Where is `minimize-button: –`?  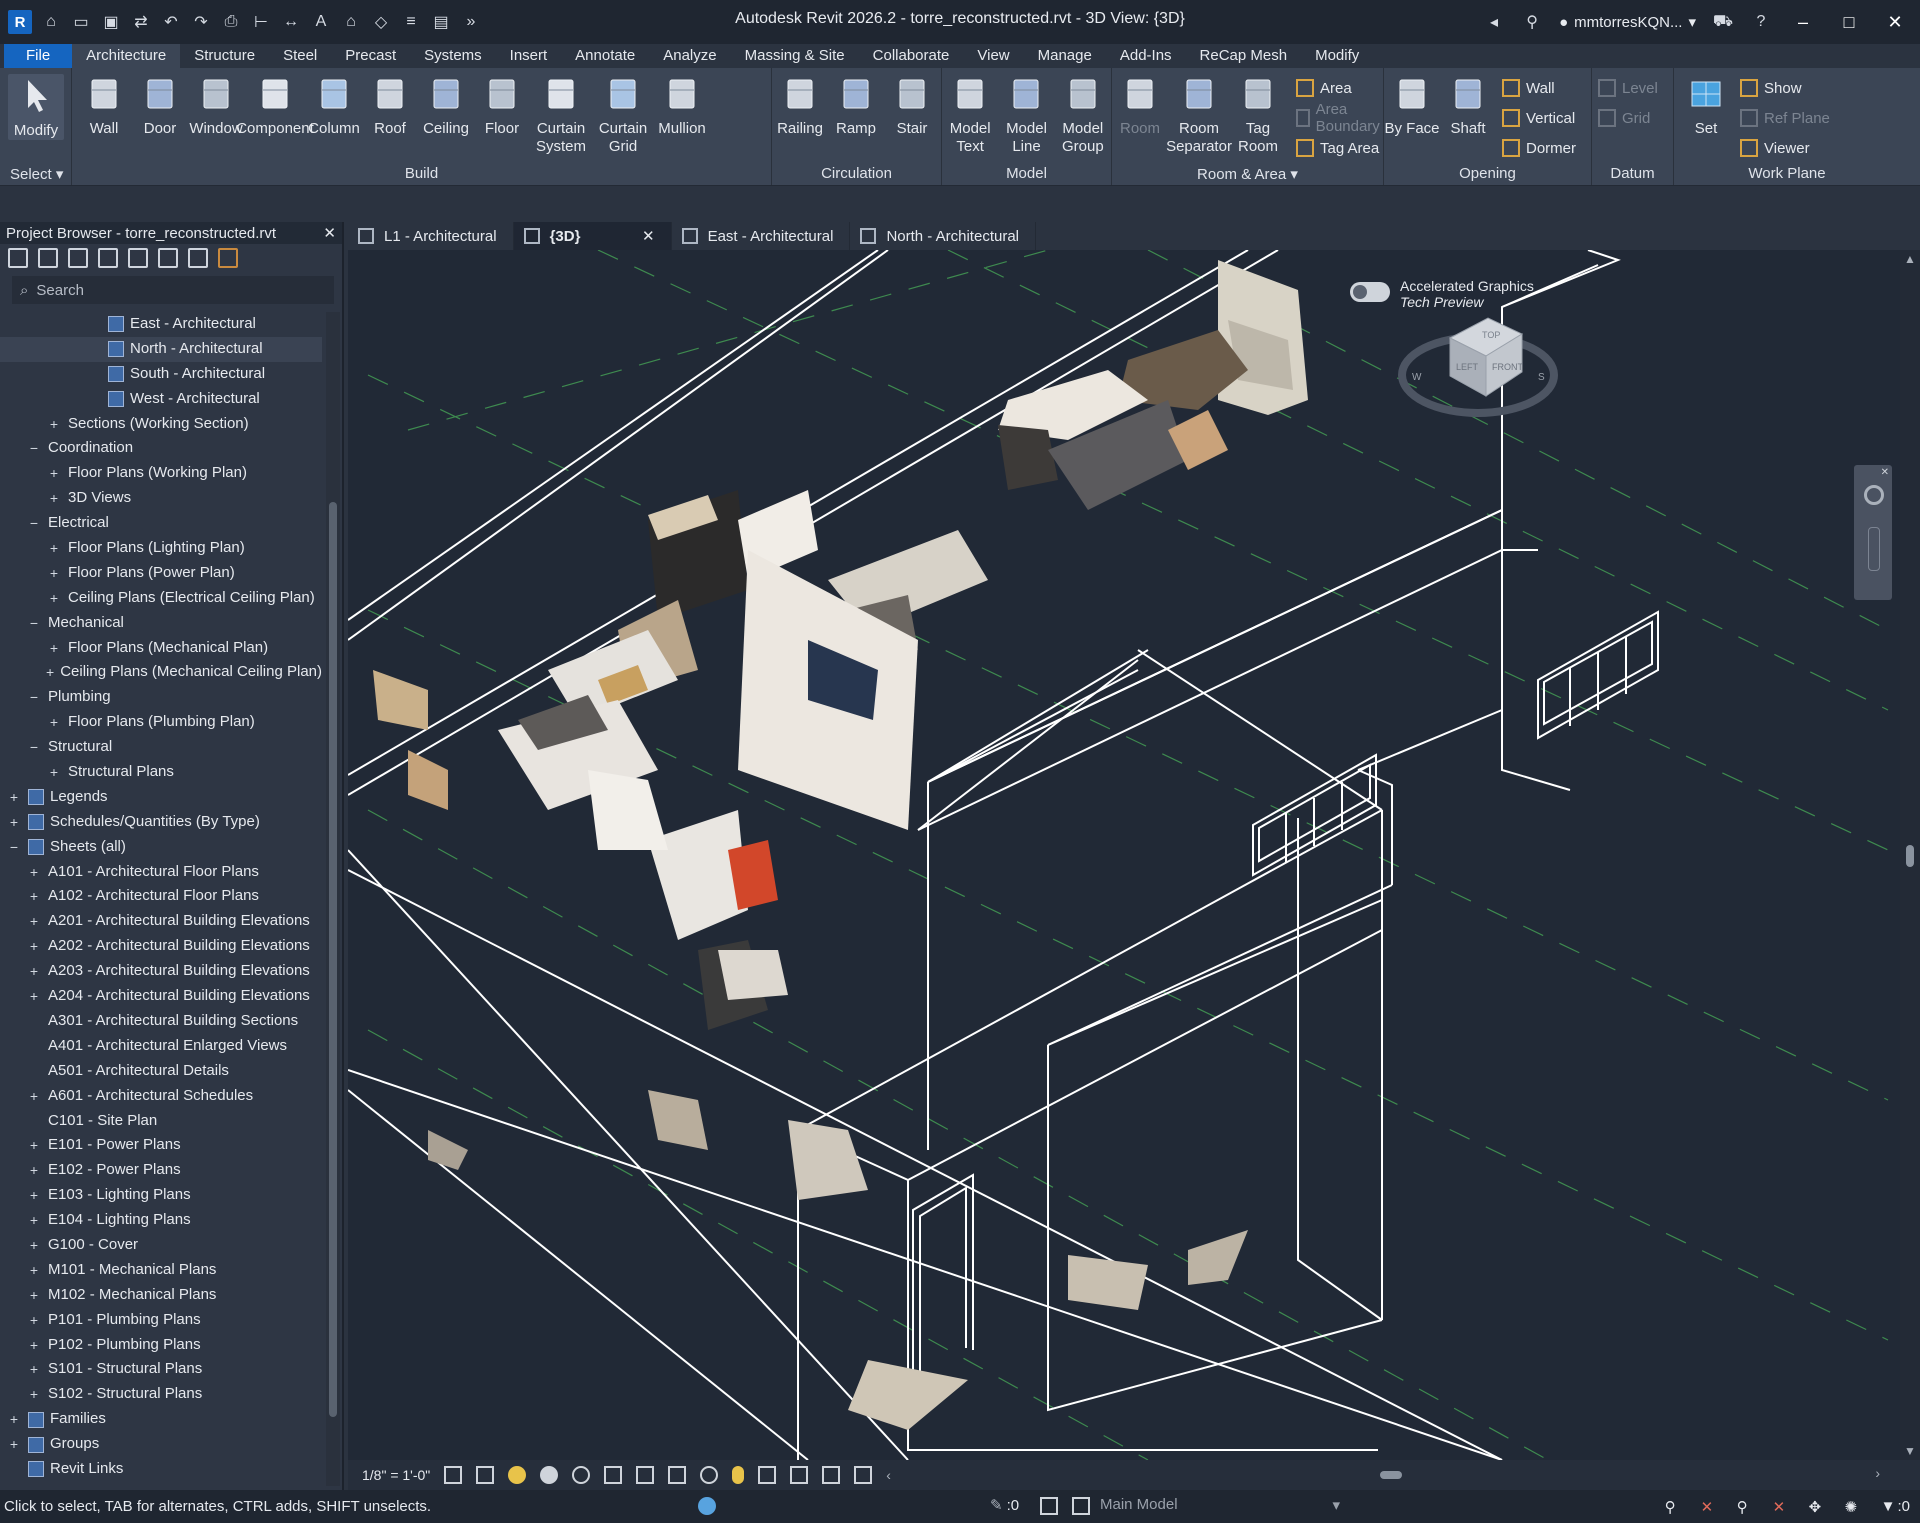 minimize-button: – is located at coordinates (1803, 22).